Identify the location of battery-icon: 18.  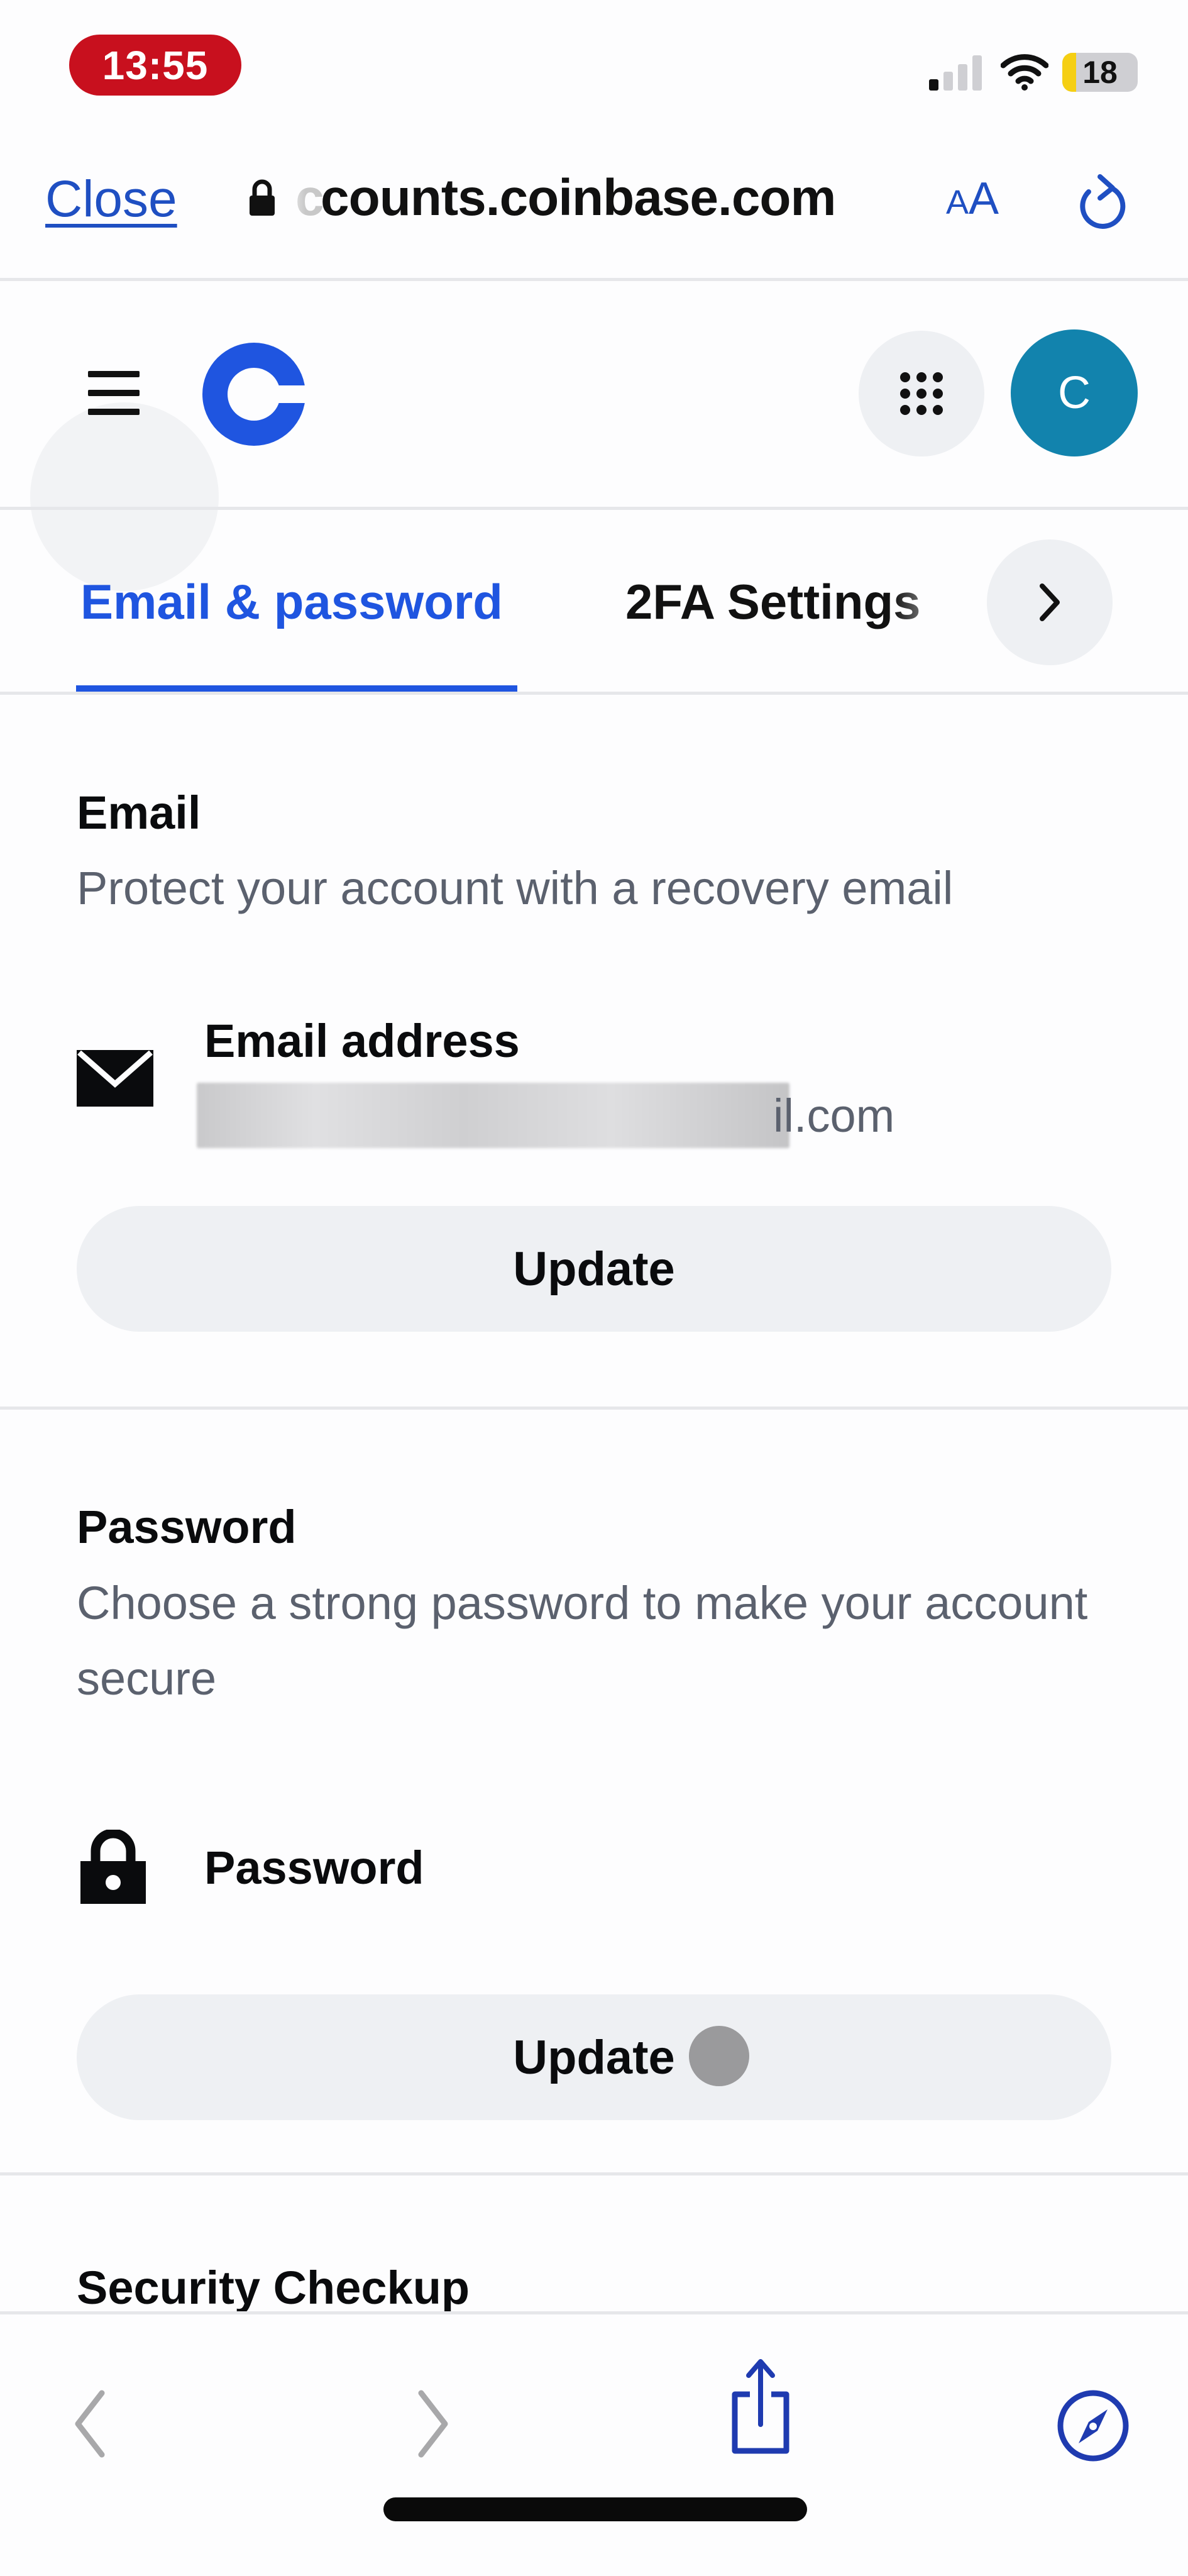
(1100, 72).